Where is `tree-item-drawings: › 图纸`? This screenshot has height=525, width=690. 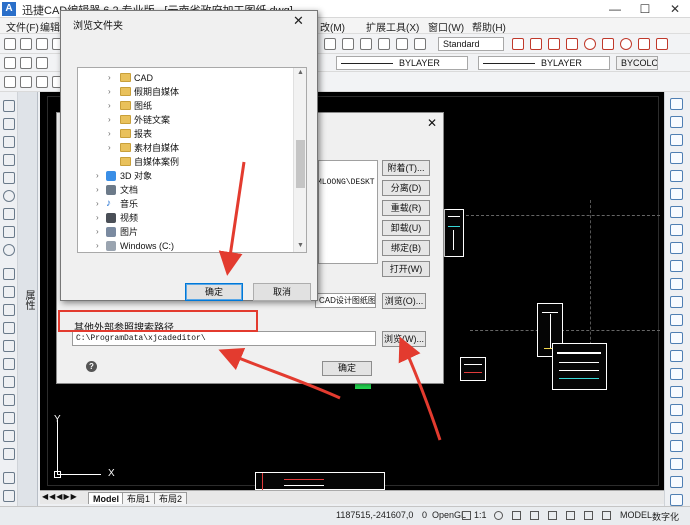 tree-item-drawings: › 图纸 is located at coordinates (186, 106).